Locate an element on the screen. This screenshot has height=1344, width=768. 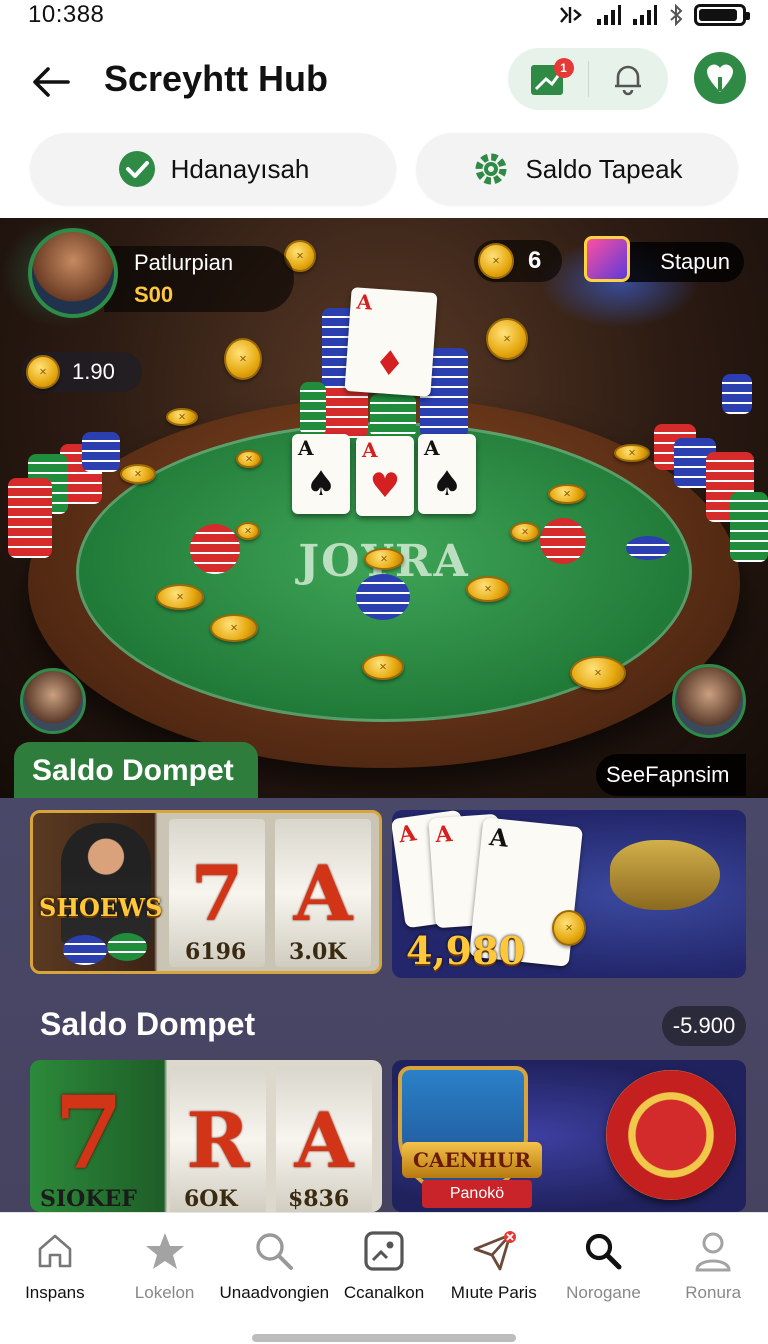
bluetooth-icon is located at coordinates (676, 15).